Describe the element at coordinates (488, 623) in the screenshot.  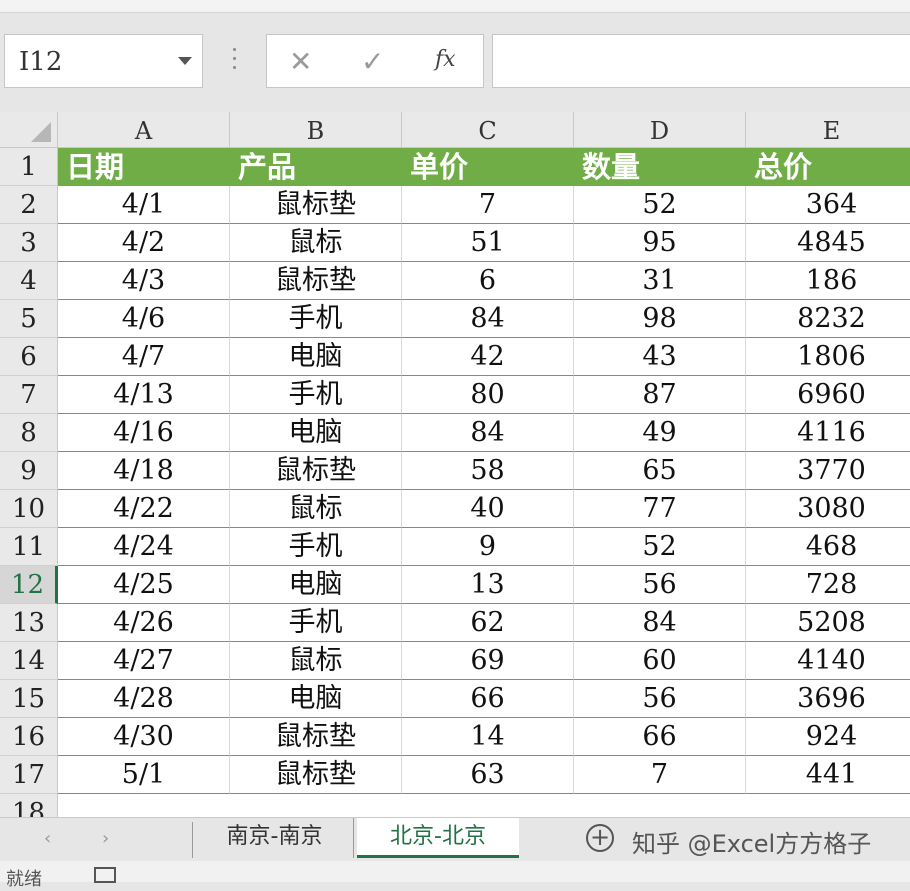
I see `table-cell: 62` at that location.